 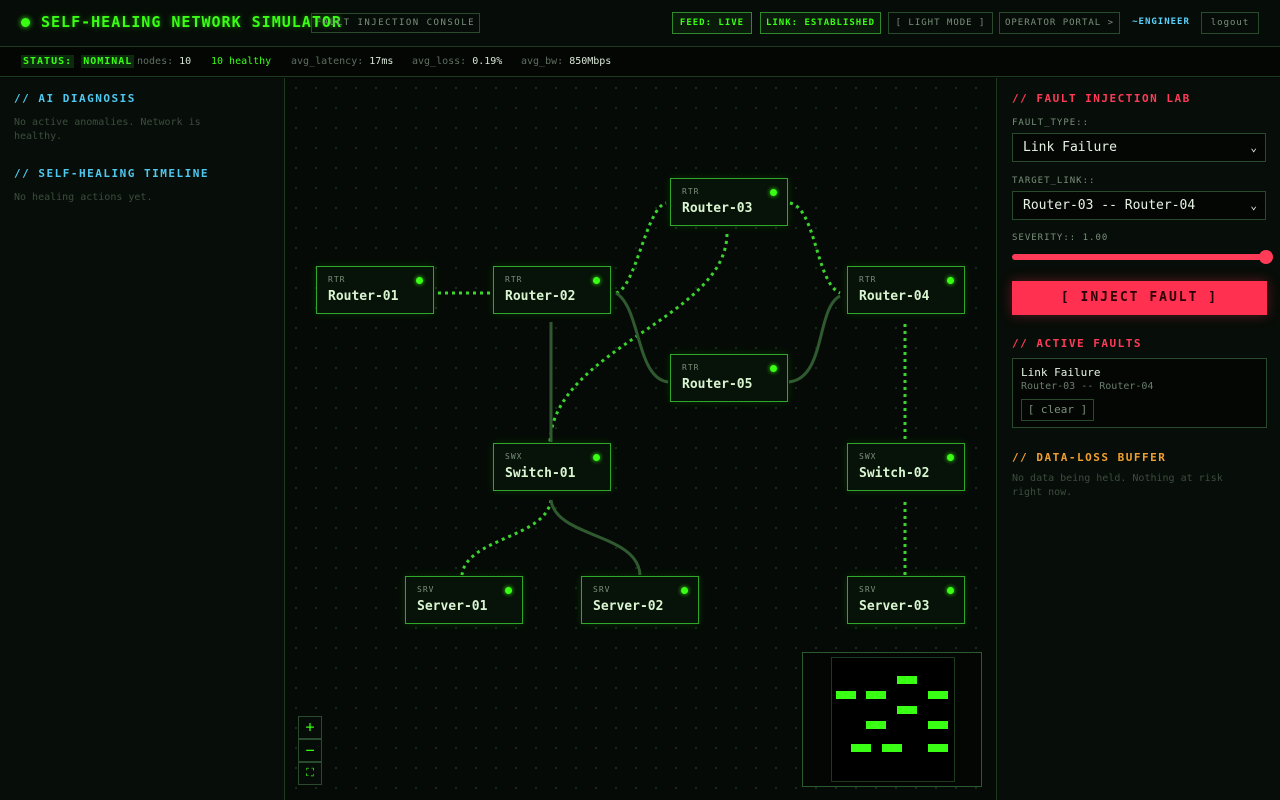 What do you see at coordinates (241, 61) in the screenshot?
I see `healthy-count: 10 healthy` at bounding box center [241, 61].